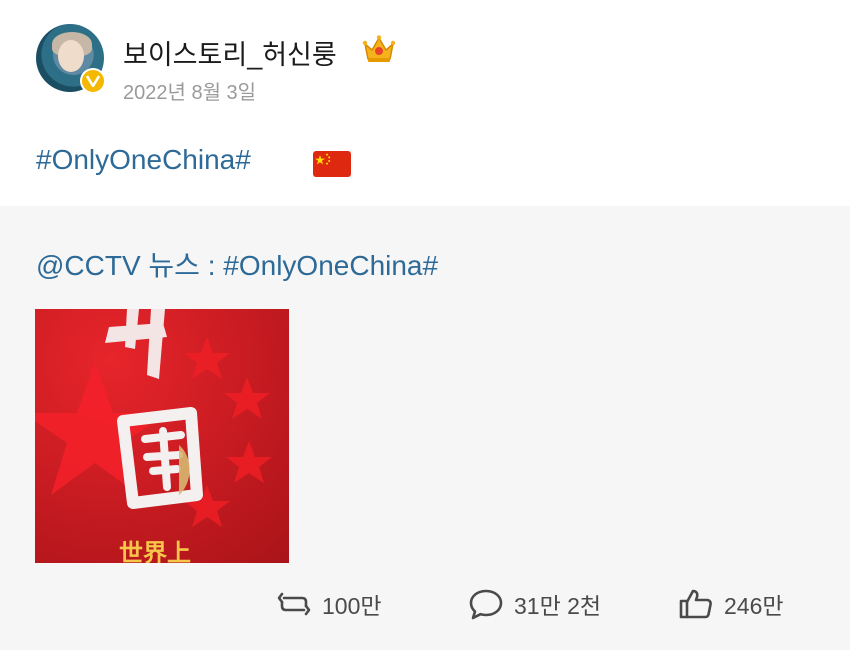 The width and height of the screenshot is (850, 650). Describe the element at coordinates (237, 264) in the screenshot. I see `repost-text: @CCTV 뉴스 : #OnlyOneChina#` at that location.